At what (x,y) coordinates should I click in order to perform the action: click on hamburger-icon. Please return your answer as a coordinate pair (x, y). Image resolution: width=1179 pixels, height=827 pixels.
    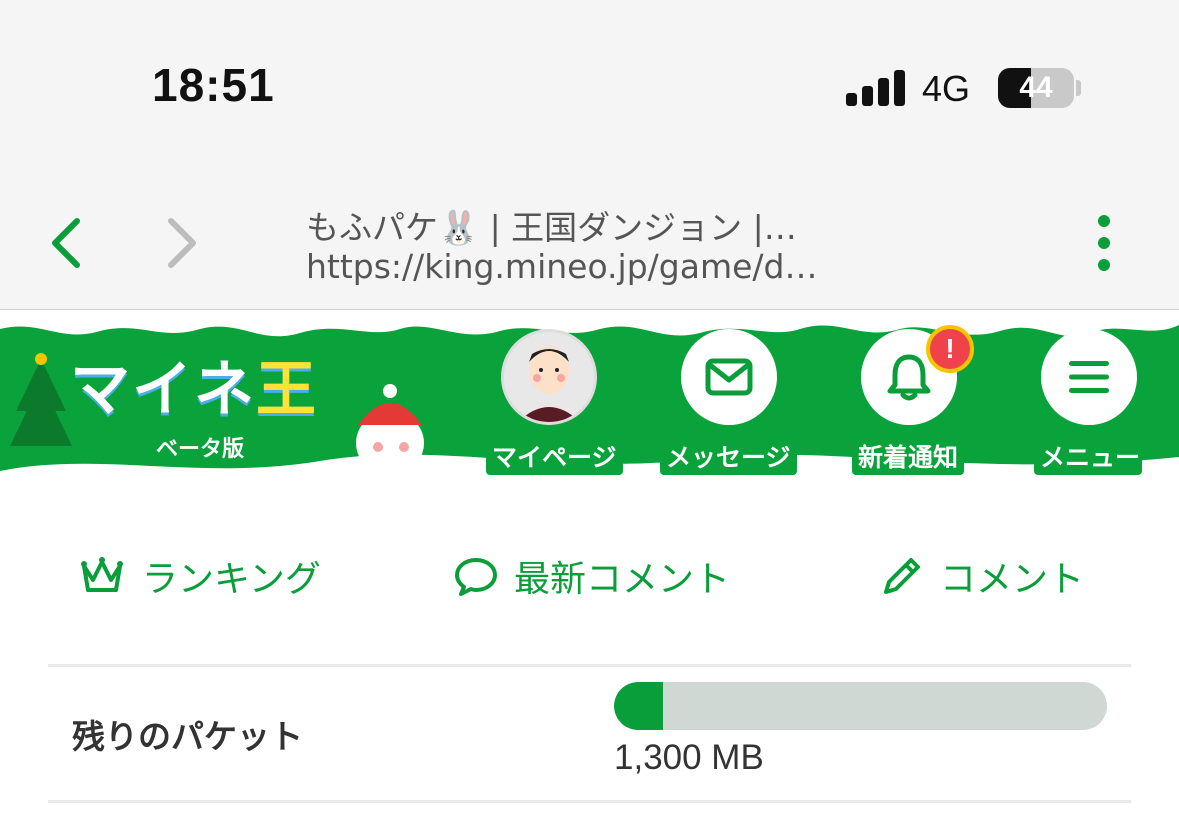
    Looking at the image, I should click on (1089, 377).